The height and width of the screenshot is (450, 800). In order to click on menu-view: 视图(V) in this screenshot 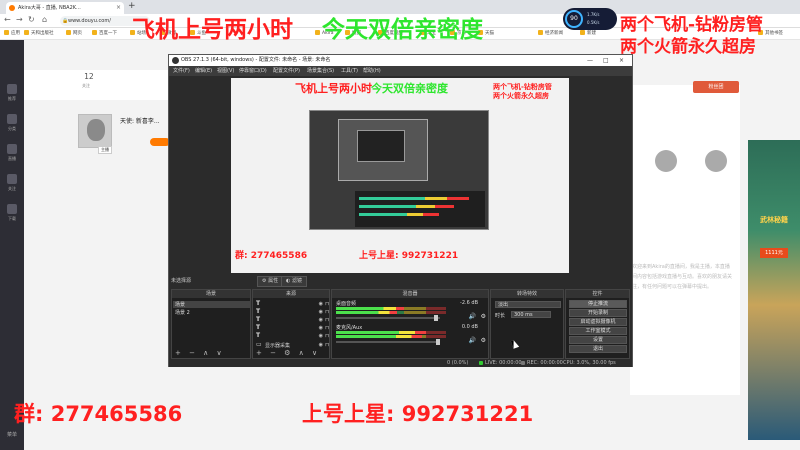, I will do `click(225, 71)`.